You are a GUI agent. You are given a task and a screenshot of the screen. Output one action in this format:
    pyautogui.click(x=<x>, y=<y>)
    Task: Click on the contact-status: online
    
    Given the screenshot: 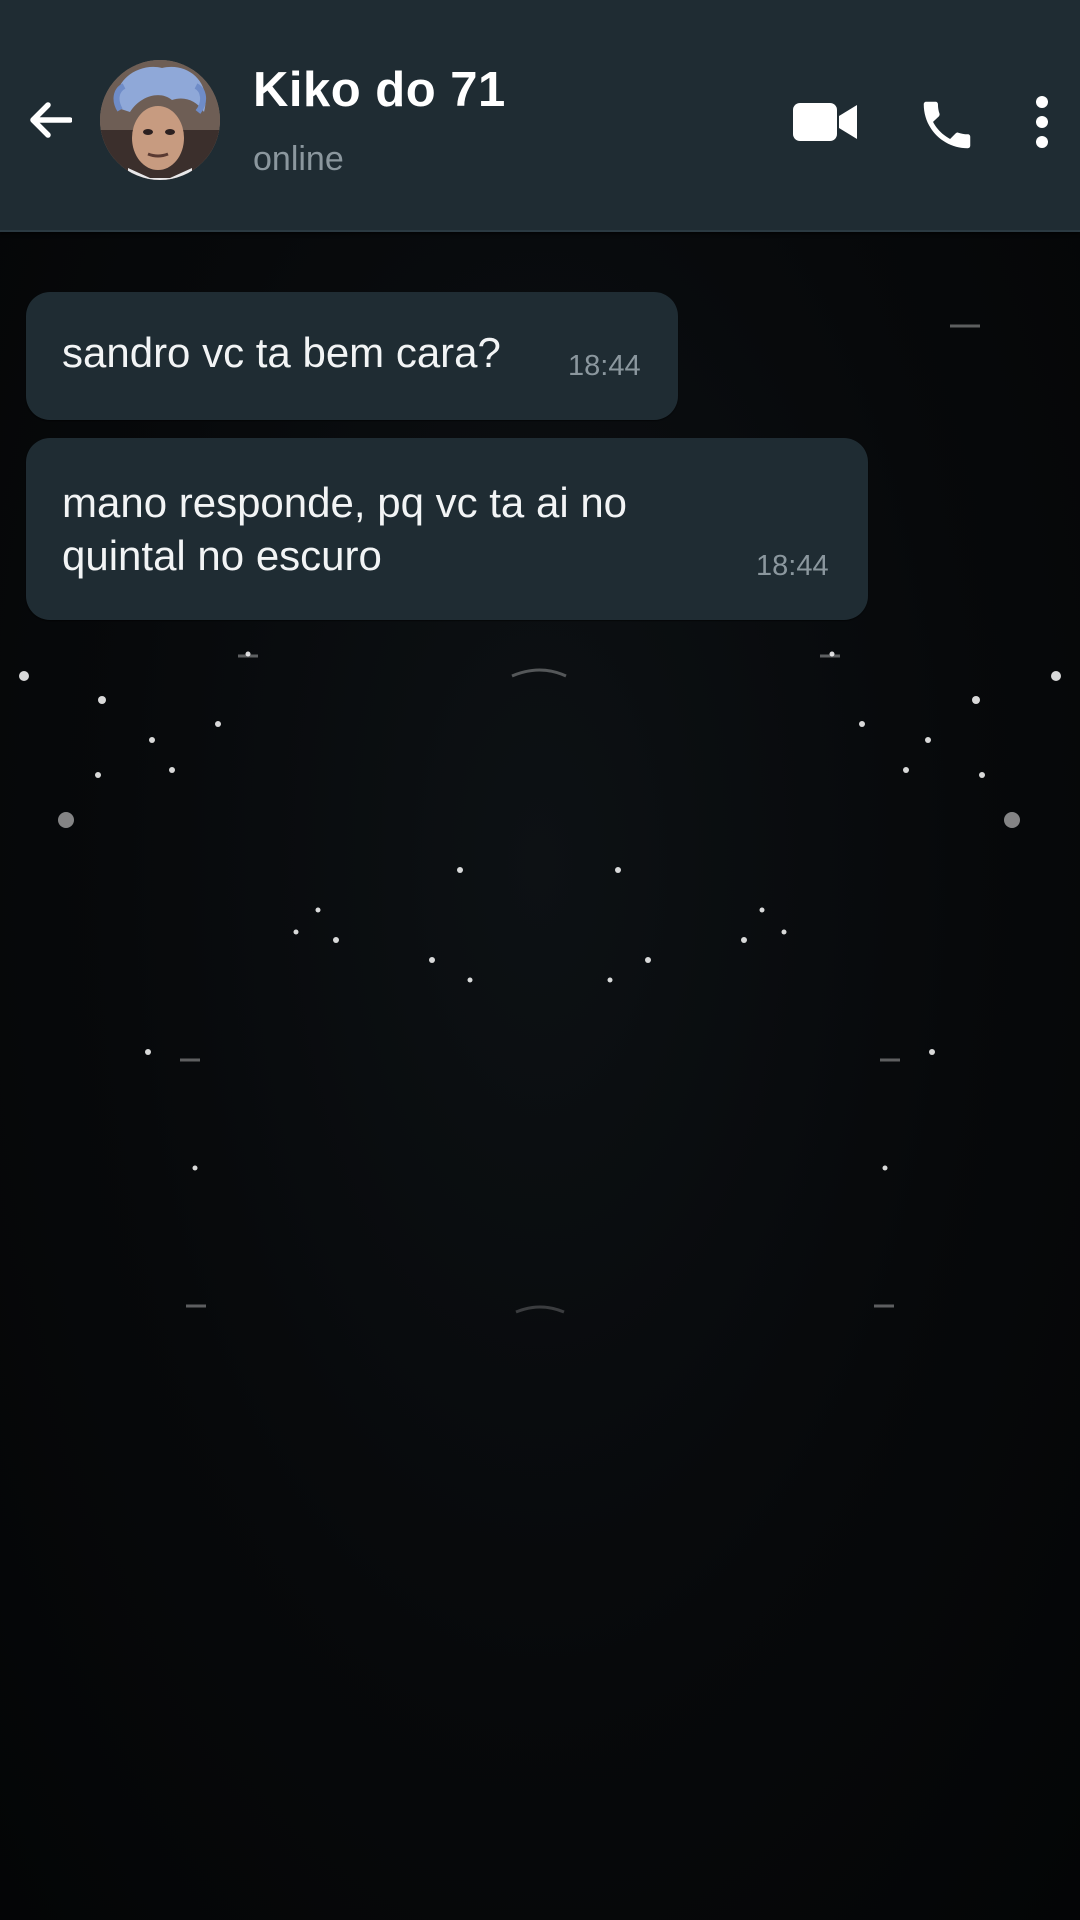 What is the action you would take?
    pyautogui.click(x=298, y=159)
    